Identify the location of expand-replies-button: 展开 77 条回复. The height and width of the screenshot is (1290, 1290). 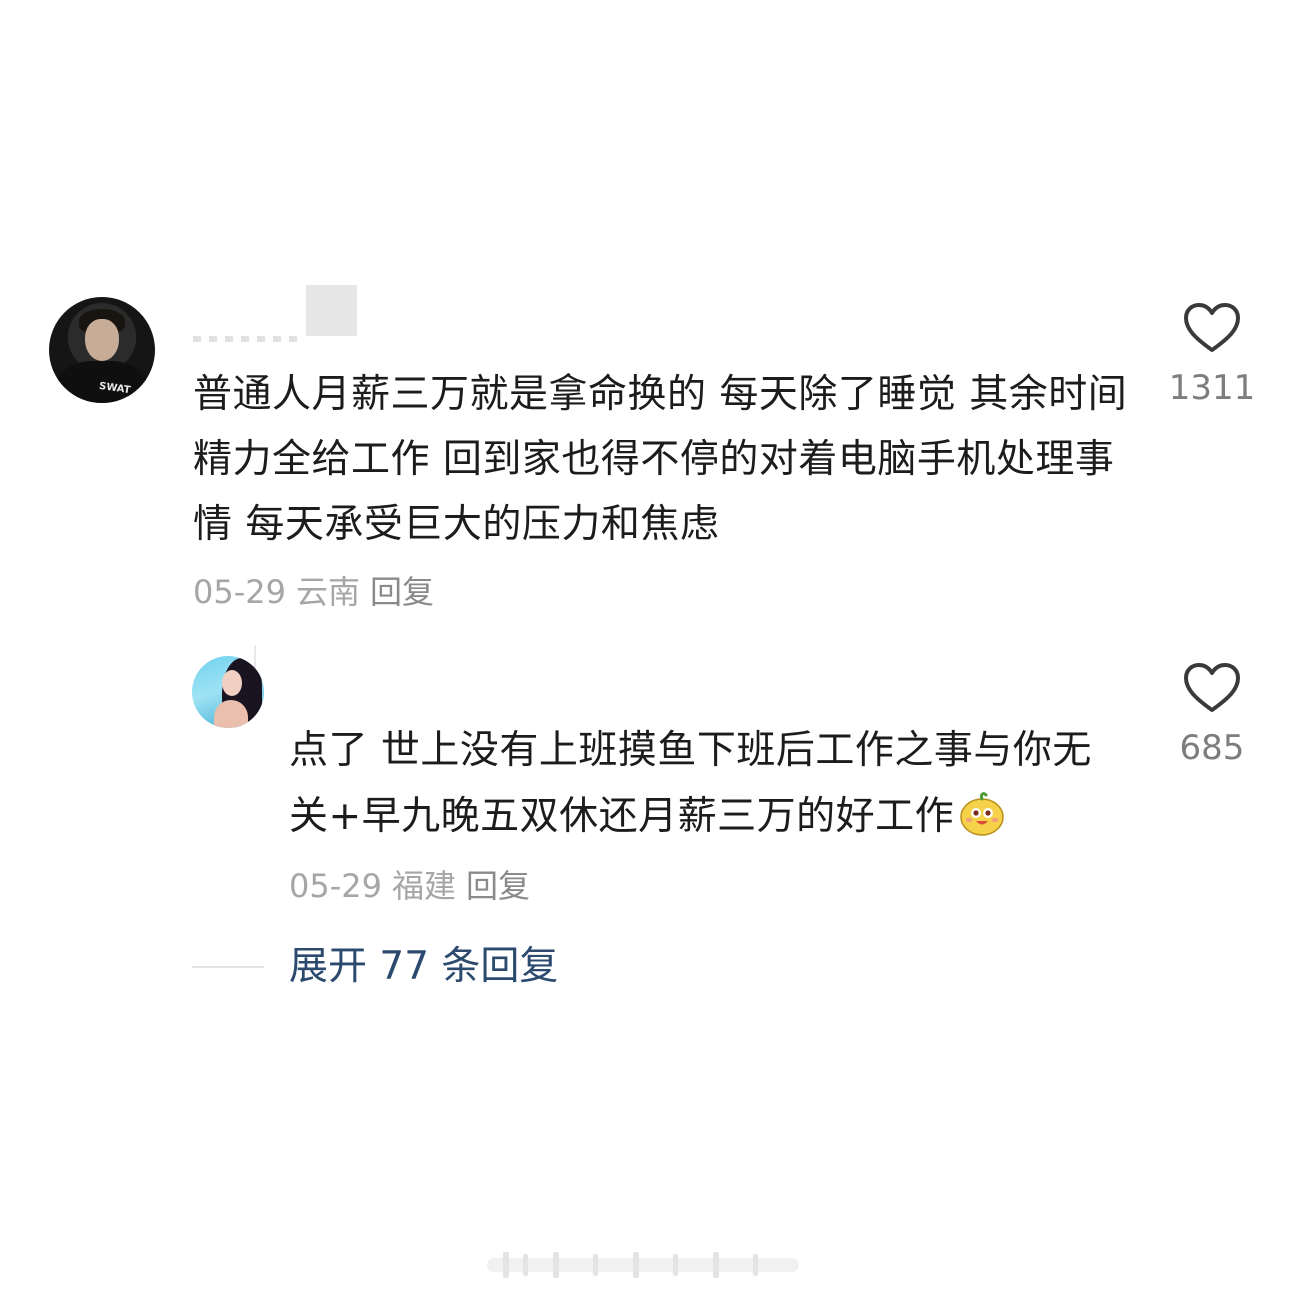
(423, 967).